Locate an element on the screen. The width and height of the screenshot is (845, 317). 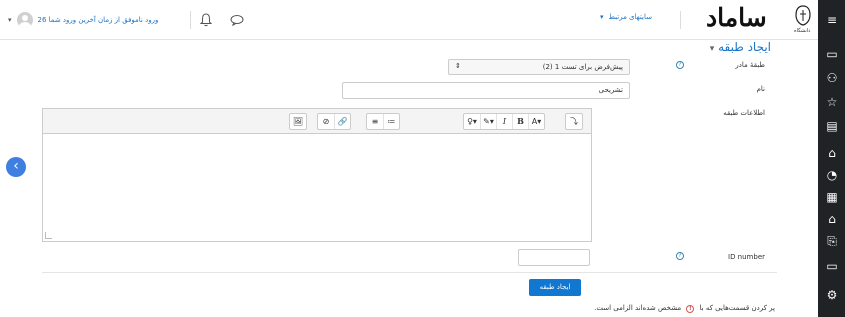
section-header: ایجاد طبقه ▾ is located at coordinates (740, 47).